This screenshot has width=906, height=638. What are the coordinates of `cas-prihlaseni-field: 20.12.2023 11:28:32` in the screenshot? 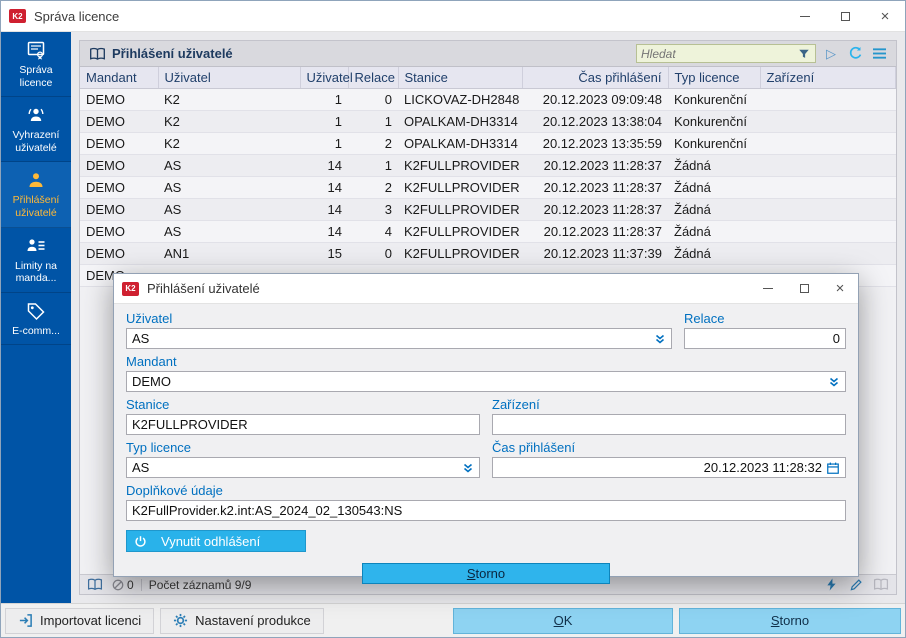 It's located at (669, 467).